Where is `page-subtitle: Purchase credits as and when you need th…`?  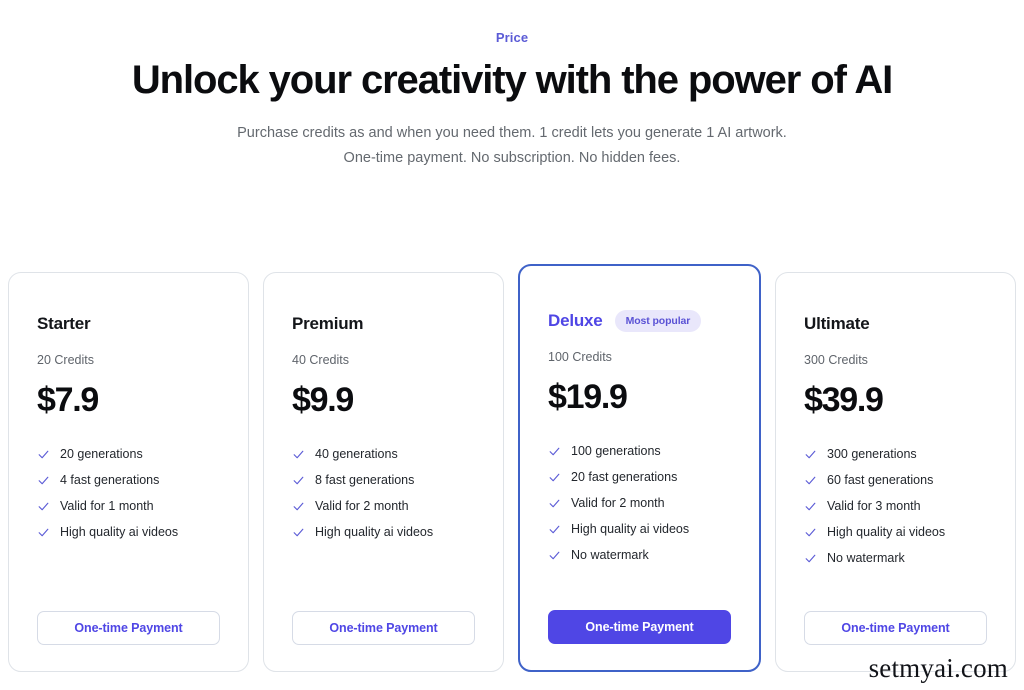 page-subtitle: Purchase credits as and when you need th… is located at coordinates (512, 145).